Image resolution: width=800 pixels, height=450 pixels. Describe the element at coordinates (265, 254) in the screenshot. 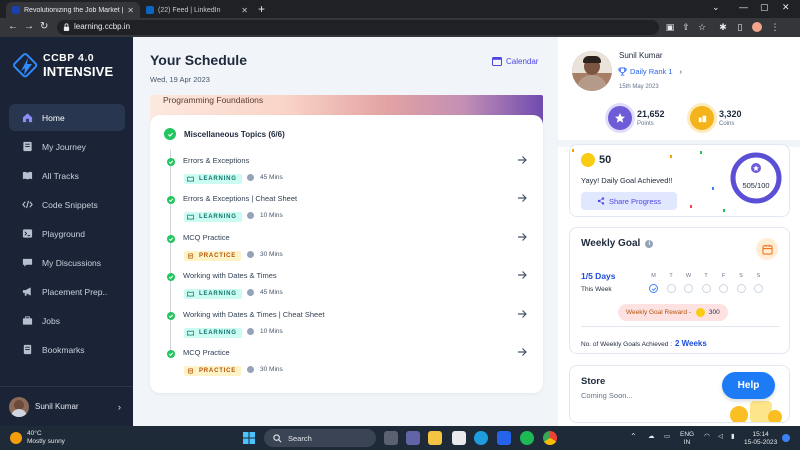

I see `duration: 30 Mins` at that location.